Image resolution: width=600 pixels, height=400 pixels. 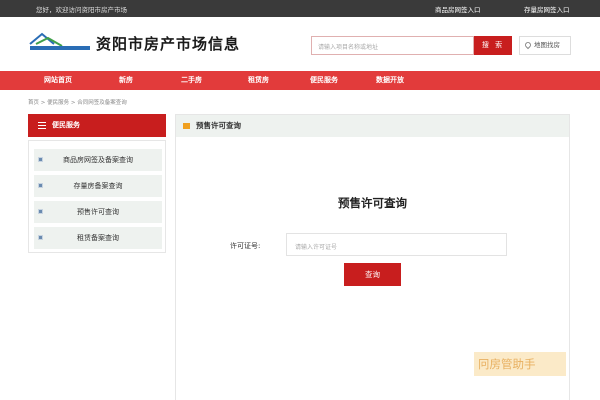 What do you see at coordinates (372, 274) in the screenshot?
I see `query-button: 查询` at bounding box center [372, 274].